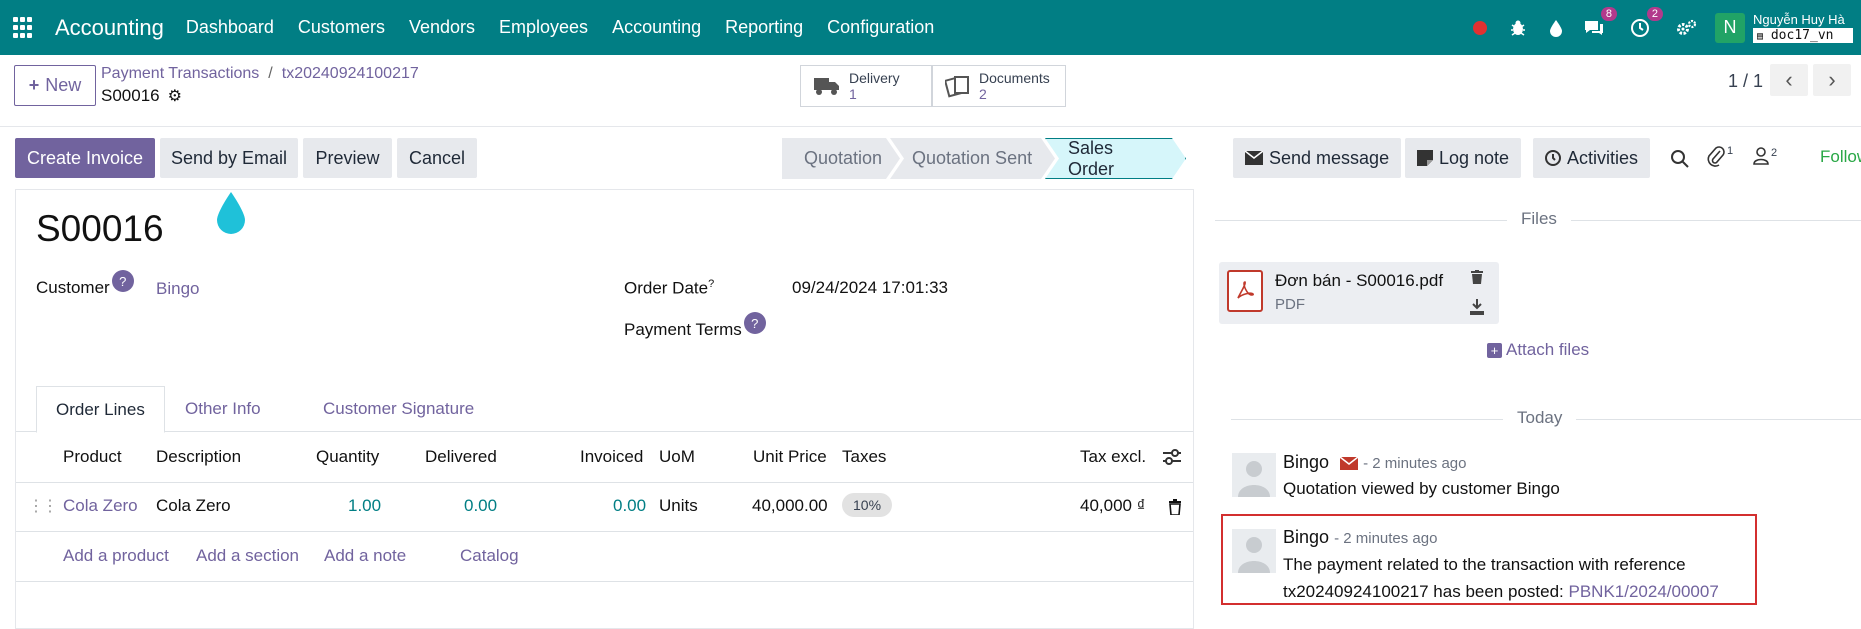 This screenshot has height=629, width=1861. Describe the element at coordinates (398, 409) in the screenshot. I see `tab-customer-signature: Customer Signature` at that location.